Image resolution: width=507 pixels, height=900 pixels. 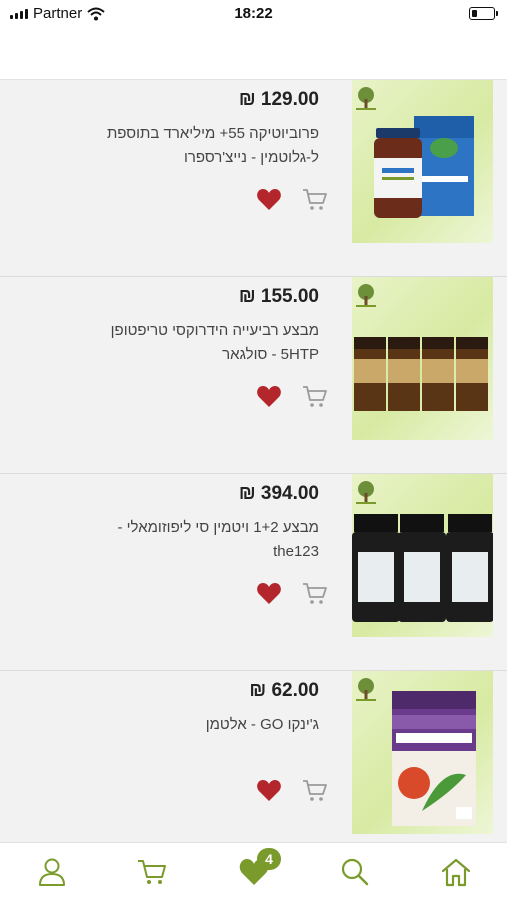 I want to click on product-price: ₪ 155.00, so click(x=278, y=296).